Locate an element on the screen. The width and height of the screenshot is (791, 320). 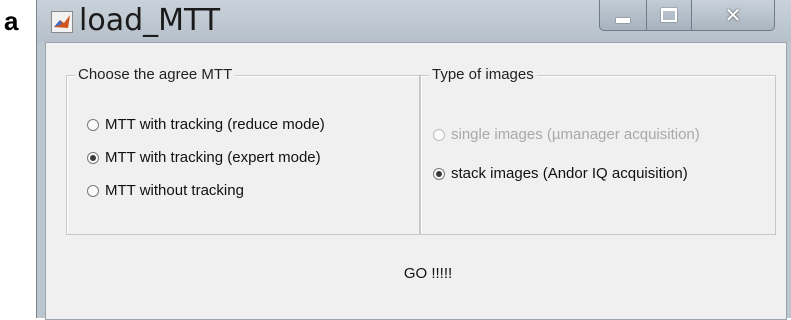
radio-stack-images: stack images (Andor IQ acquisition) is located at coordinates (560, 173).